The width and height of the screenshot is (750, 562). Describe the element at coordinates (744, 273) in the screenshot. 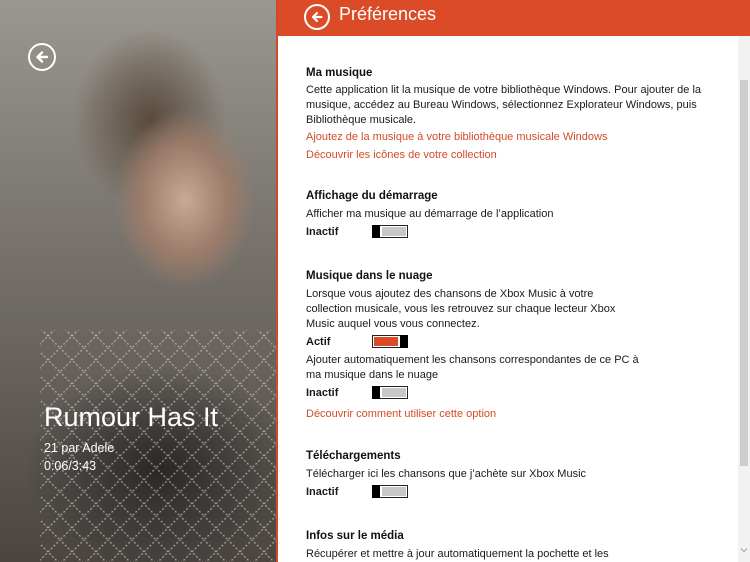

I see `scrollbar-thumb` at that location.